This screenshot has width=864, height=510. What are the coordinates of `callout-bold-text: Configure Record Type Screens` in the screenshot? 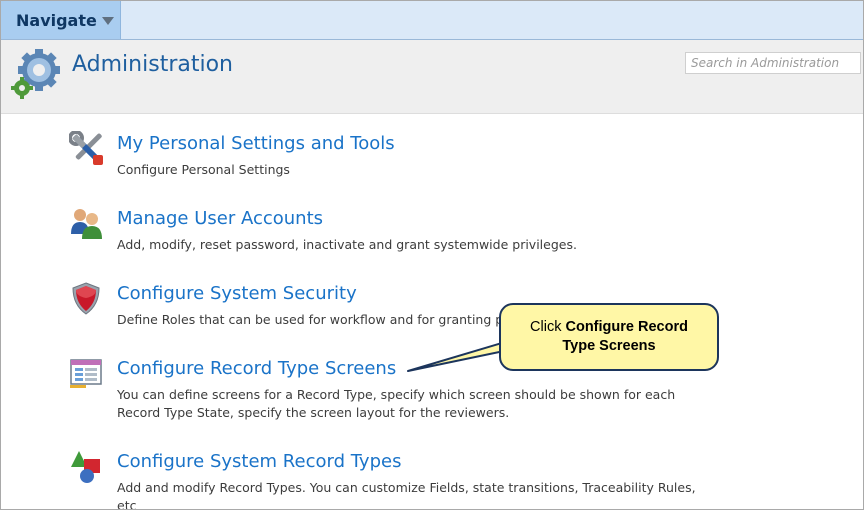 It's located at (625, 336).